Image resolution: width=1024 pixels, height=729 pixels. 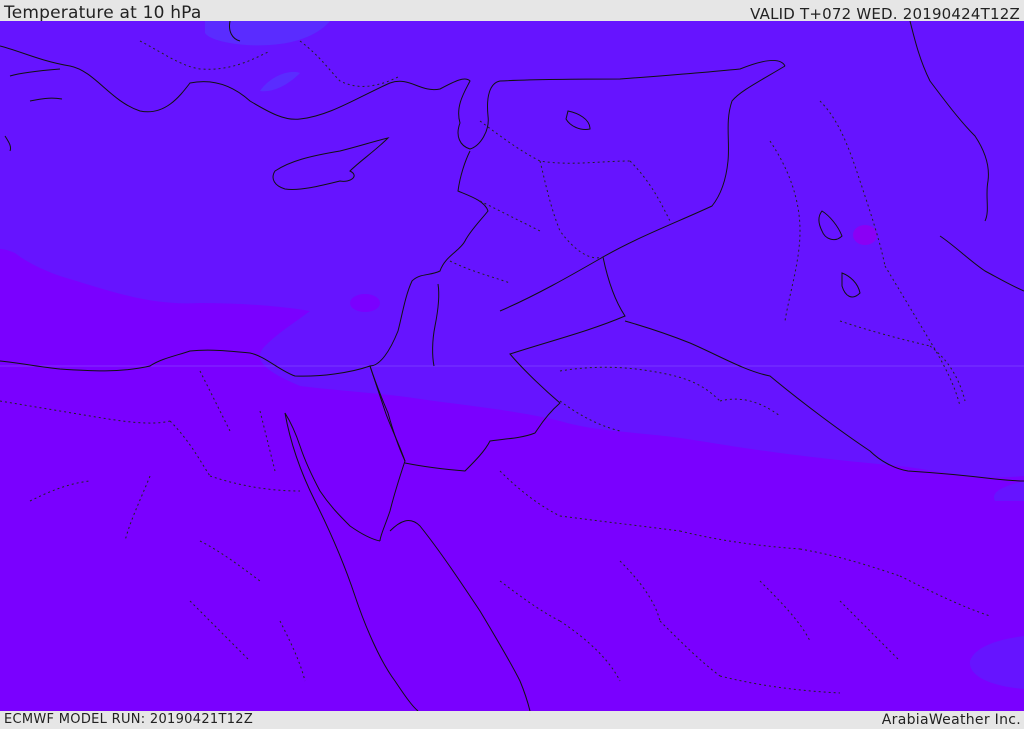 I want to click on credit-label: ArabiaWeather Inc., so click(x=951, y=720).